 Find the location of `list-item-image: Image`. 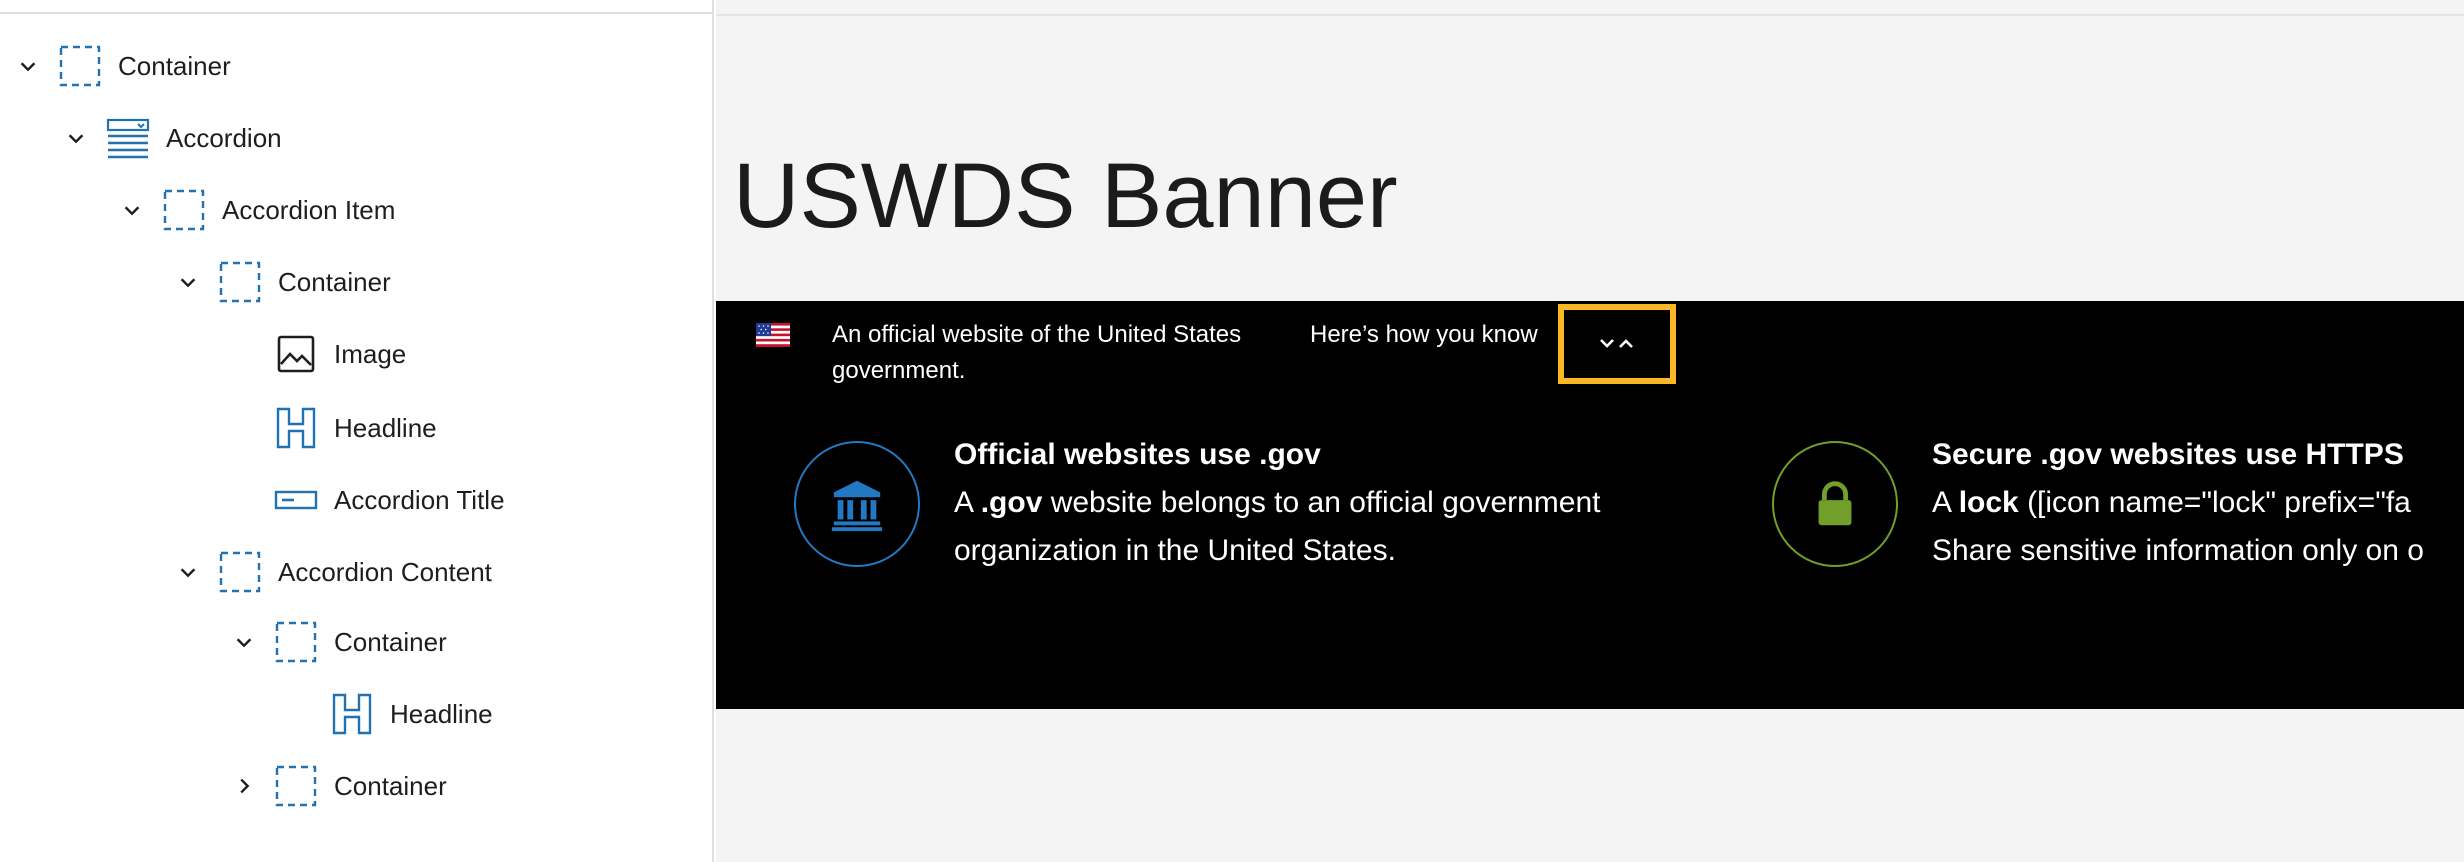

list-item-image: Image is located at coordinates (318, 354).